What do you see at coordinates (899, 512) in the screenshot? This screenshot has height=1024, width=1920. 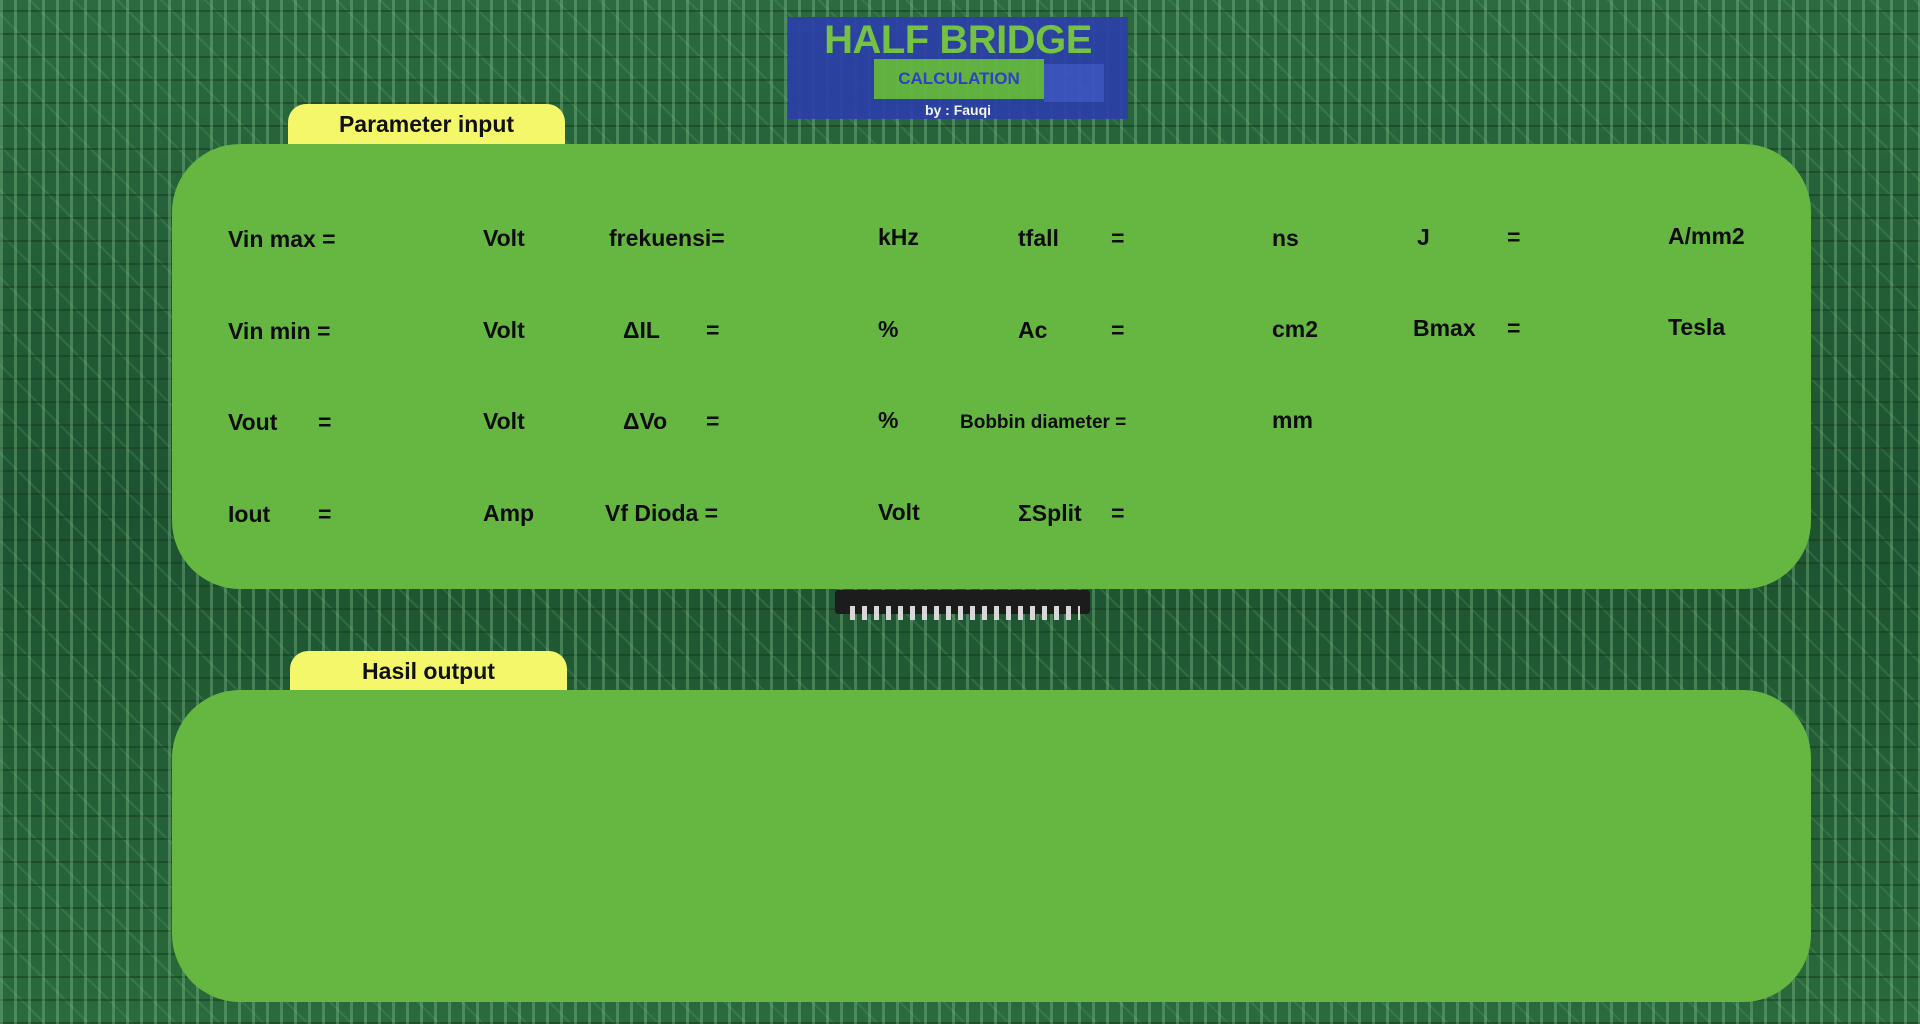 I see `vf-dioda-unit: Volt` at bounding box center [899, 512].